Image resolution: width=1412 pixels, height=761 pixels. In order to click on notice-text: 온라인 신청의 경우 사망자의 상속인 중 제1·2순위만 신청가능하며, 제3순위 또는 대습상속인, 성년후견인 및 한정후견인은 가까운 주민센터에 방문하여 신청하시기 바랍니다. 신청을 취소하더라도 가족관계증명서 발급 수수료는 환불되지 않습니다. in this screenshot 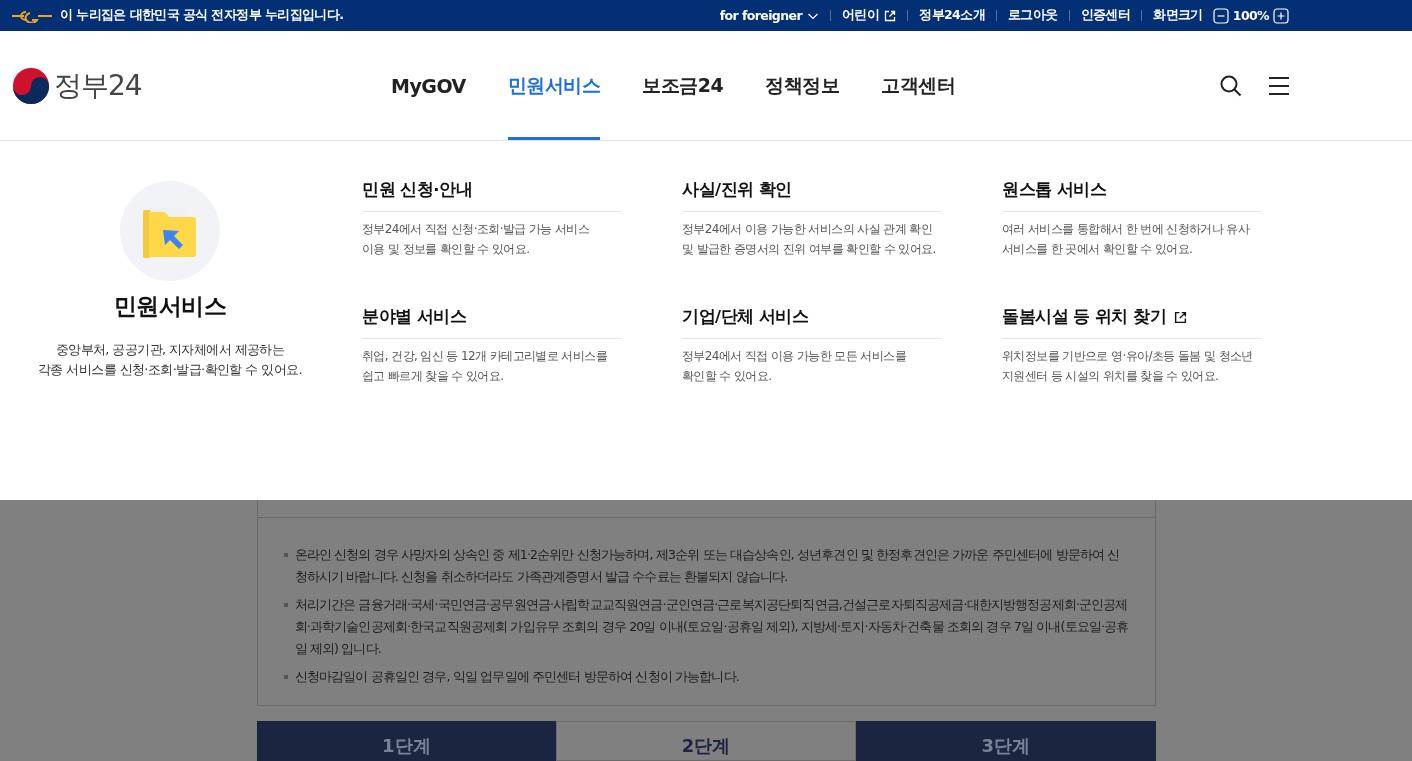, I will do `click(707, 566)`.